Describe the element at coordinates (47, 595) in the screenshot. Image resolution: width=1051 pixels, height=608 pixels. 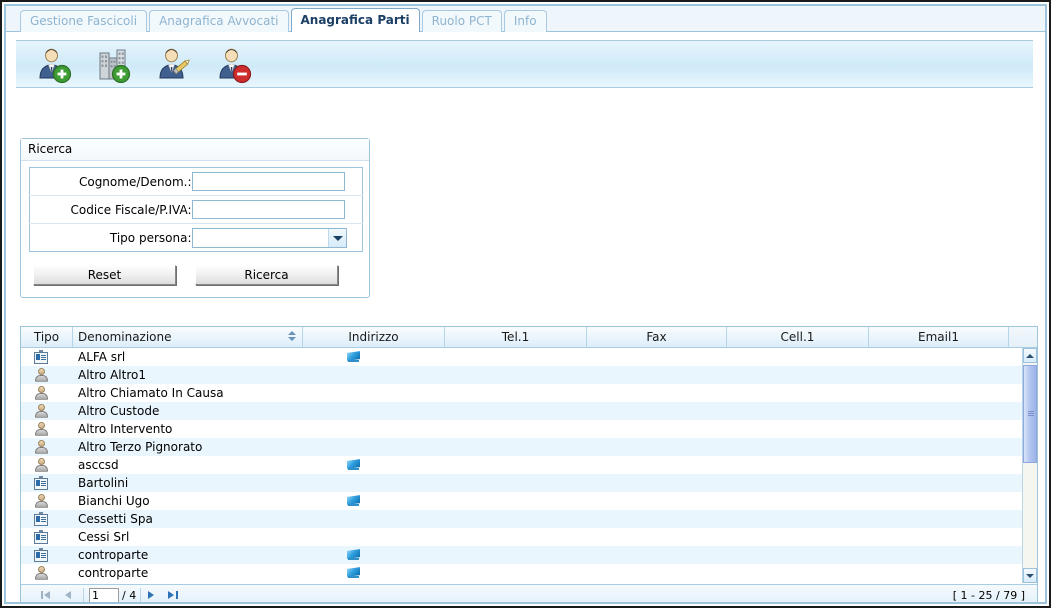
I see `first-page-button` at that location.